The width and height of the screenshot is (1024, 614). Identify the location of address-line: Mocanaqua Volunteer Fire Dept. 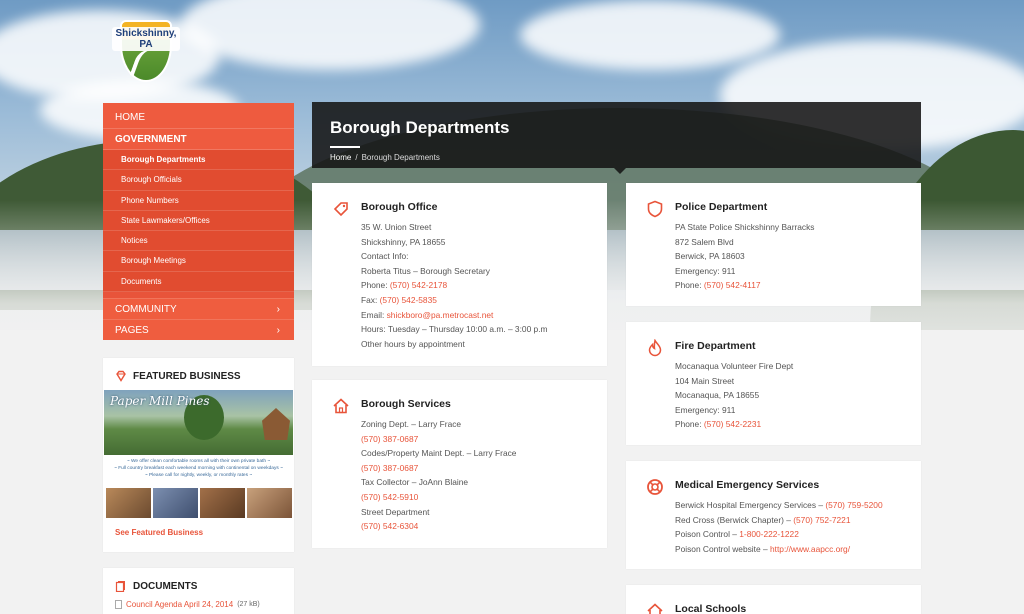
(734, 366).